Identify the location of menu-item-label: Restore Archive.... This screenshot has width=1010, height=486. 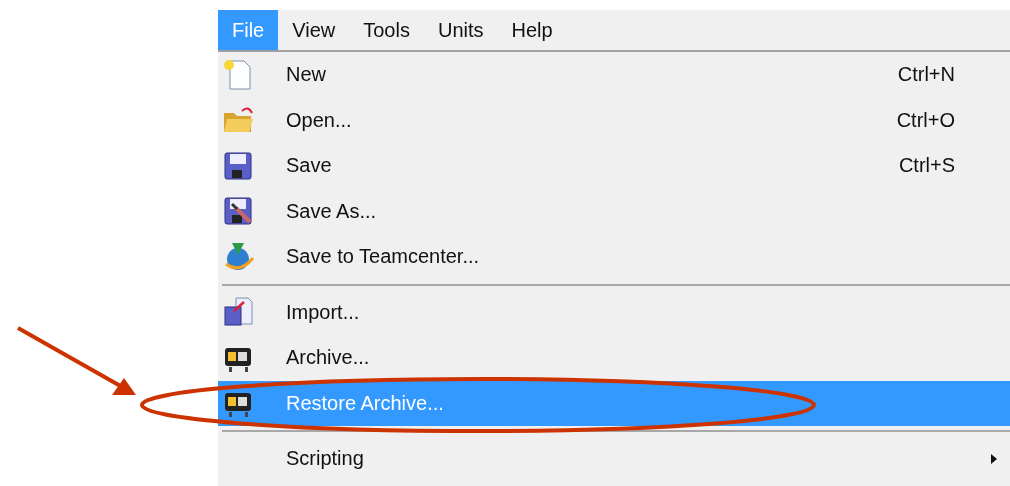
(365, 403).